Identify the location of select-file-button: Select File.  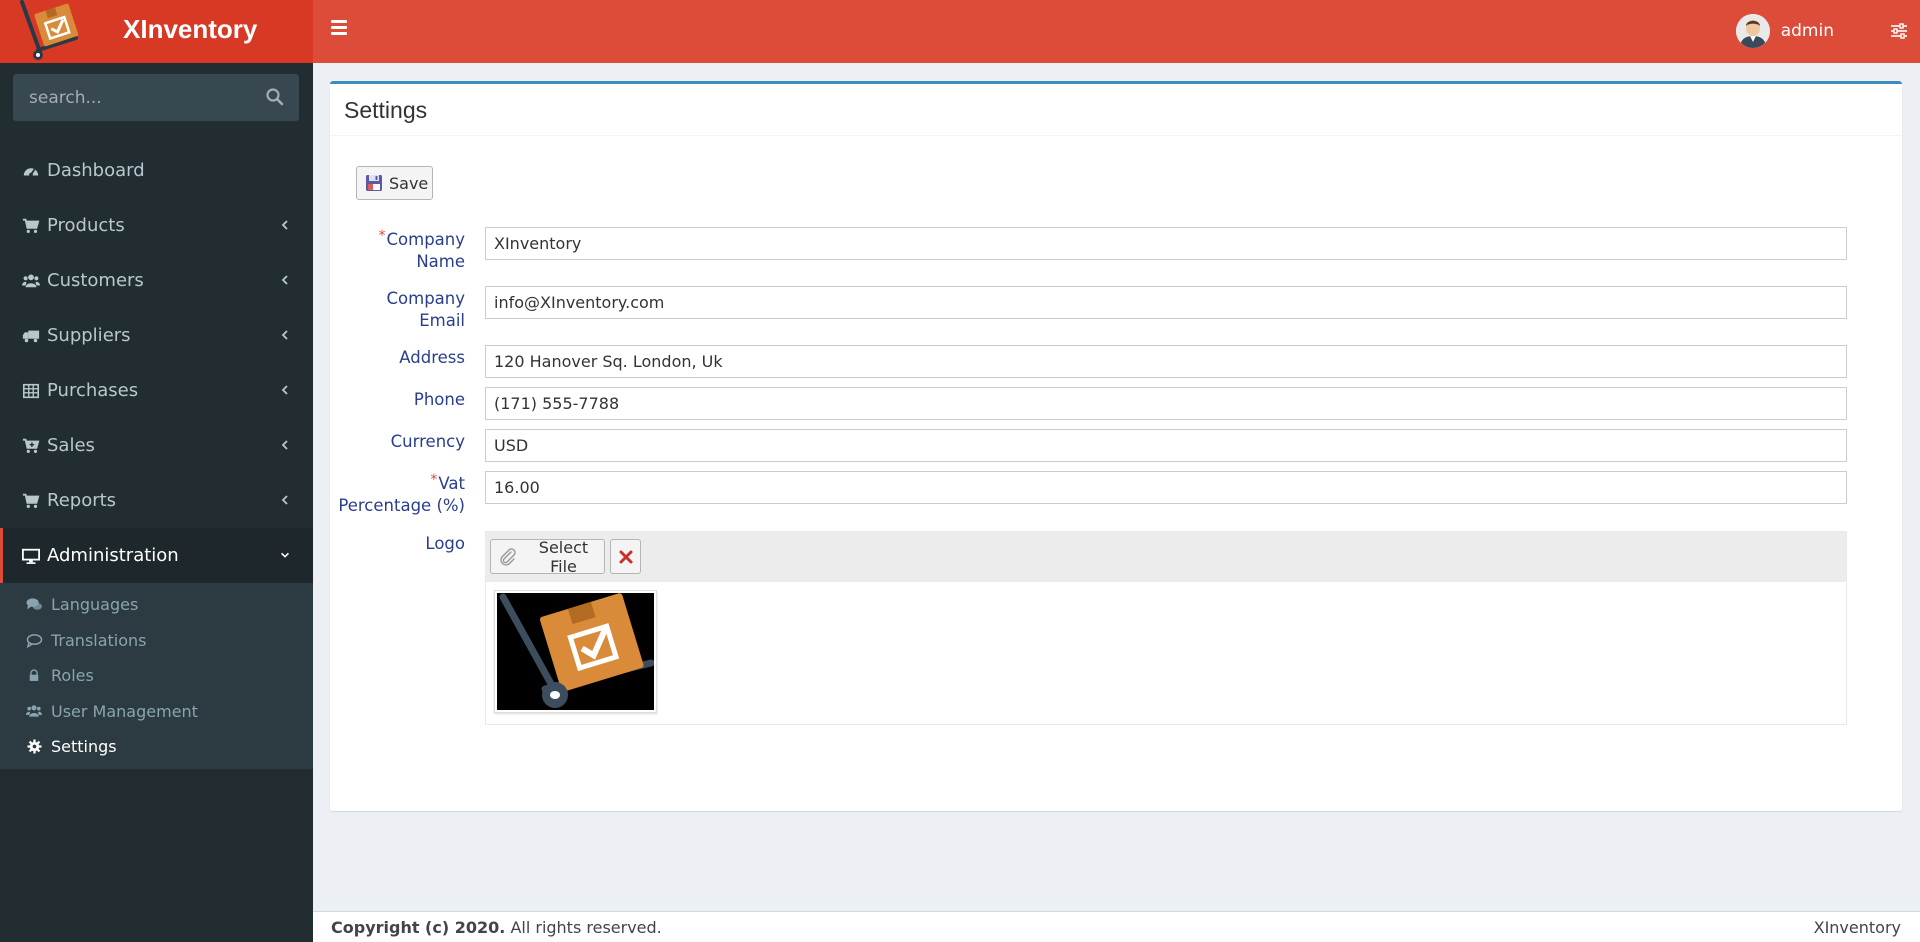
(547, 556).